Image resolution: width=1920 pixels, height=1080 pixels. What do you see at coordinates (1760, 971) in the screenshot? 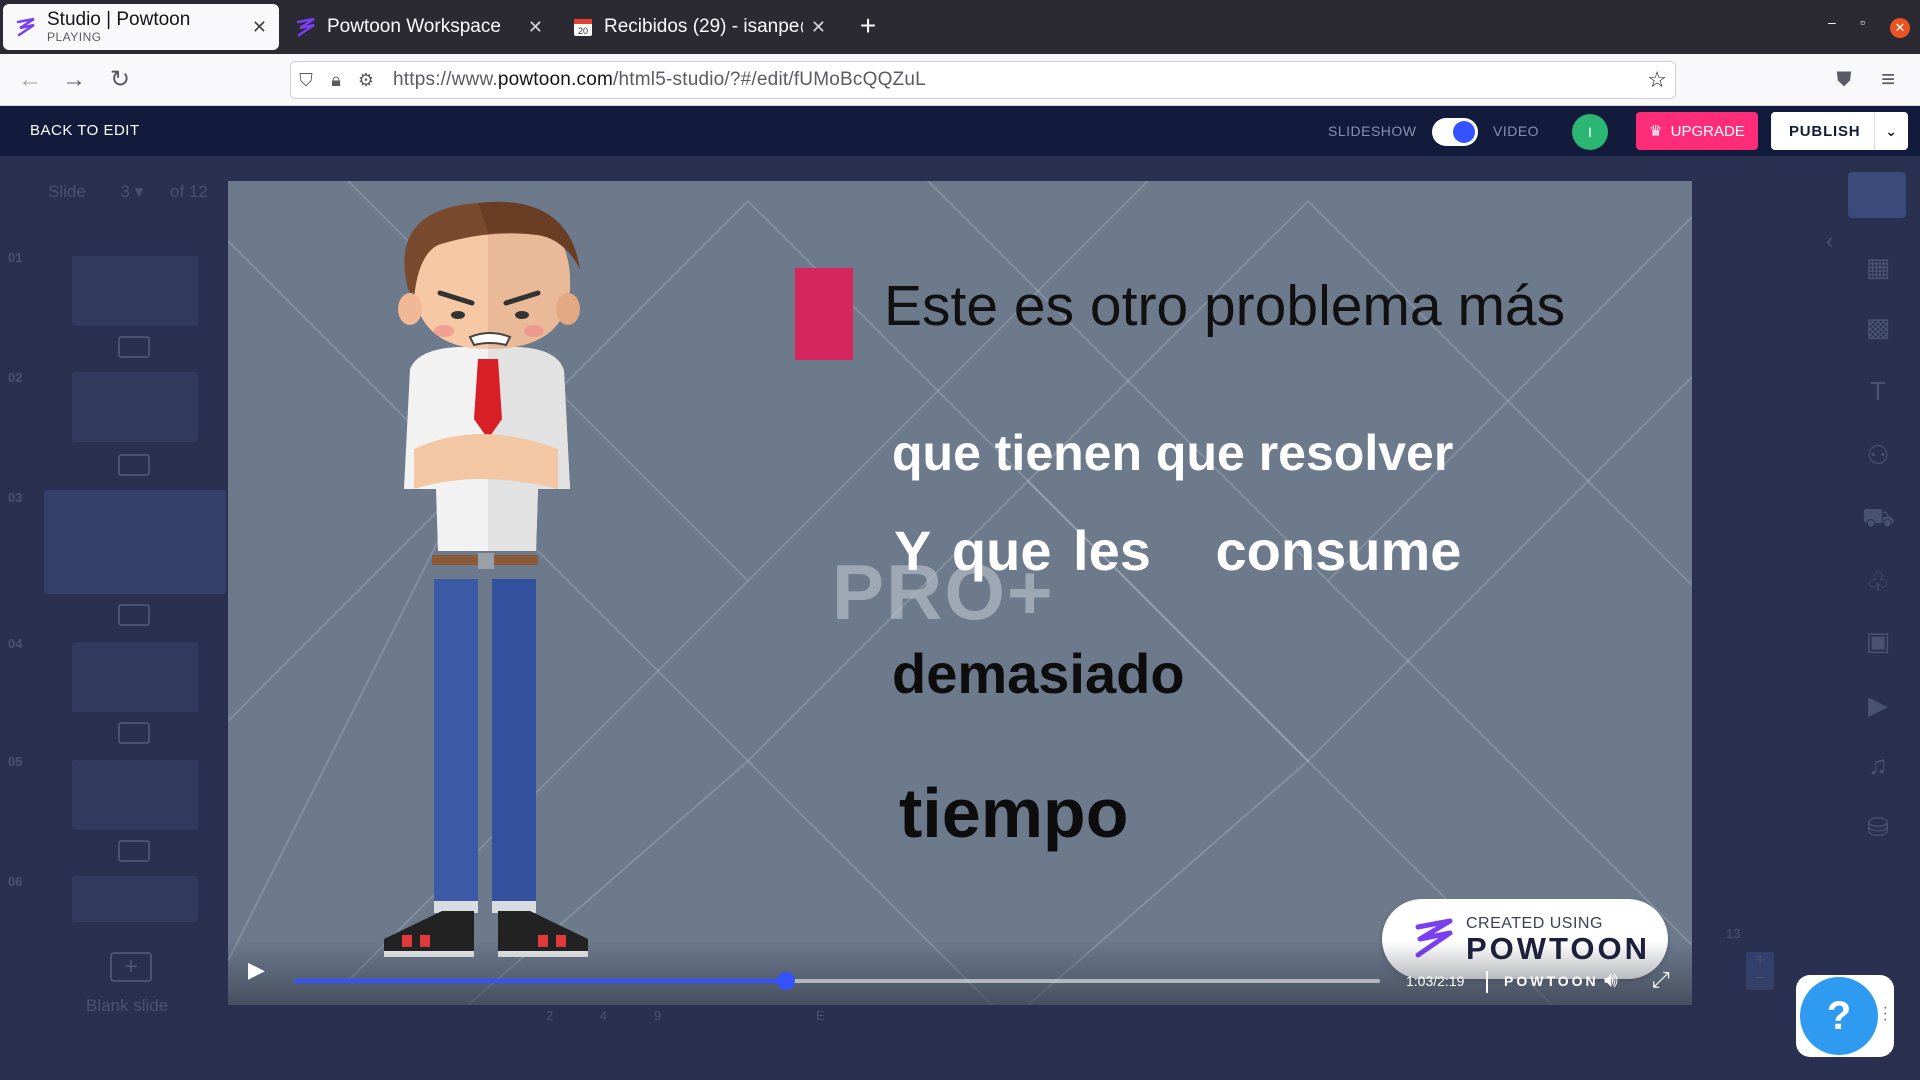
I see `zoom-control: + −` at bounding box center [1760, 971].